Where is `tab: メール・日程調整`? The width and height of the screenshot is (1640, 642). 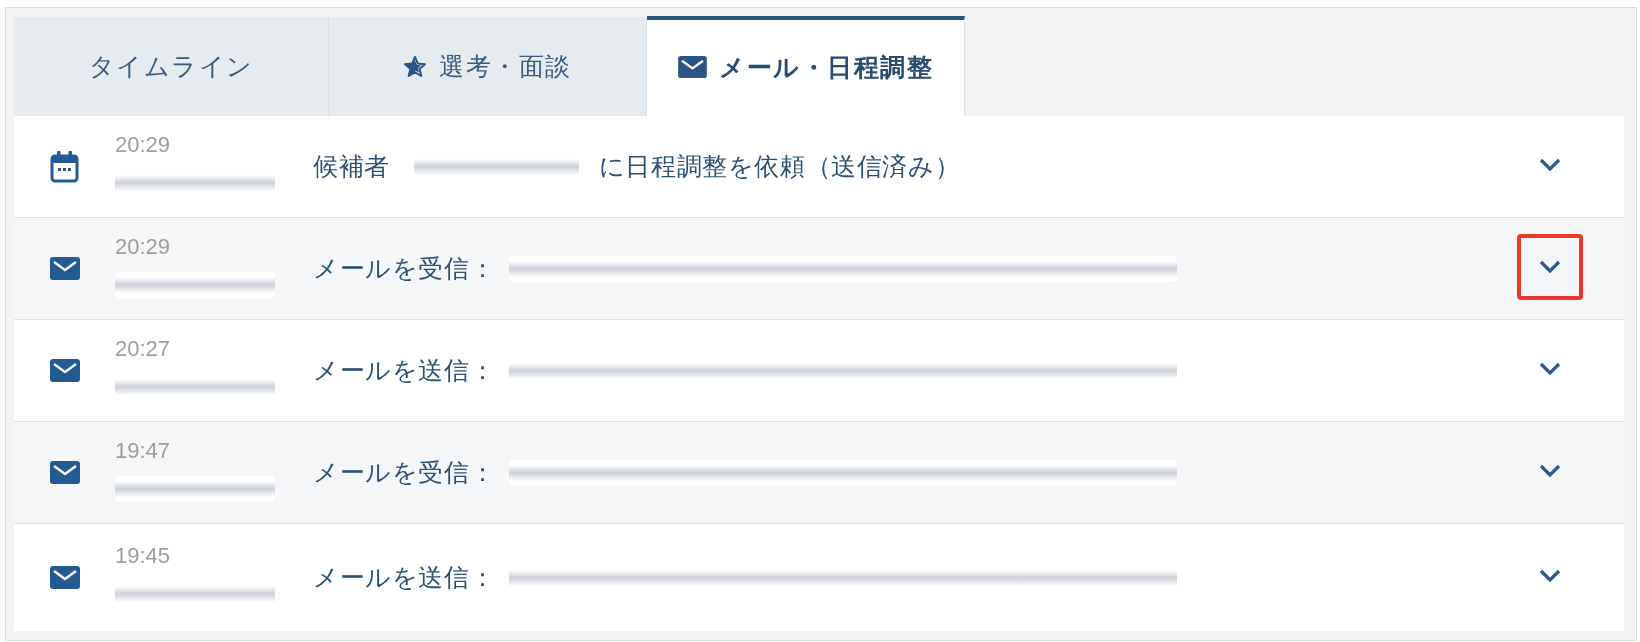
tab: メール・日程調整 is located at coordinates (806, 66).